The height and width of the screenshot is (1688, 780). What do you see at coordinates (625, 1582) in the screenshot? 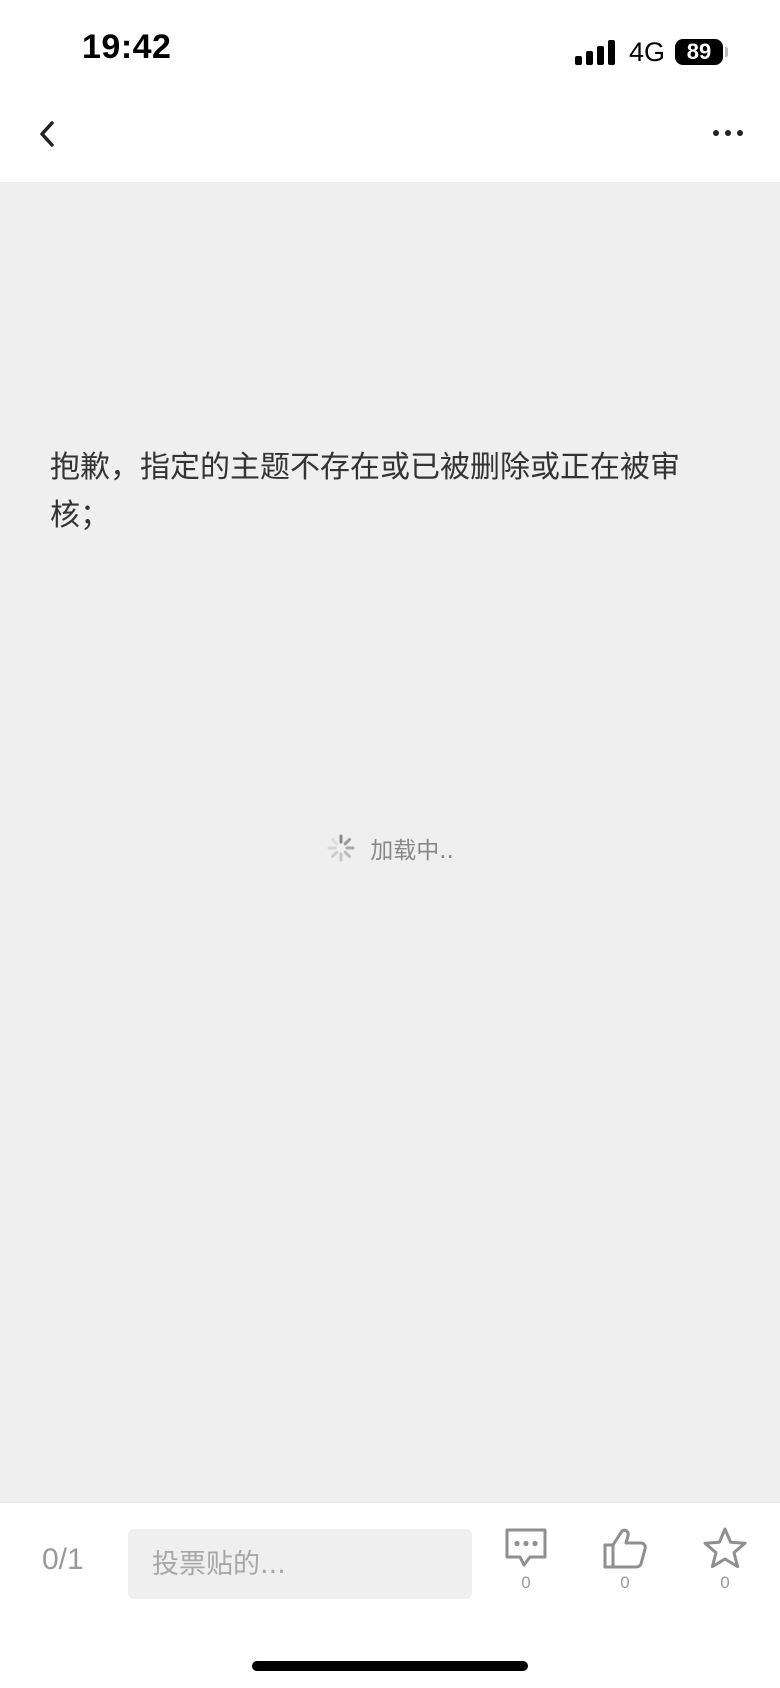
I see `likes-count: 0` at bounding box center [625, 1582].